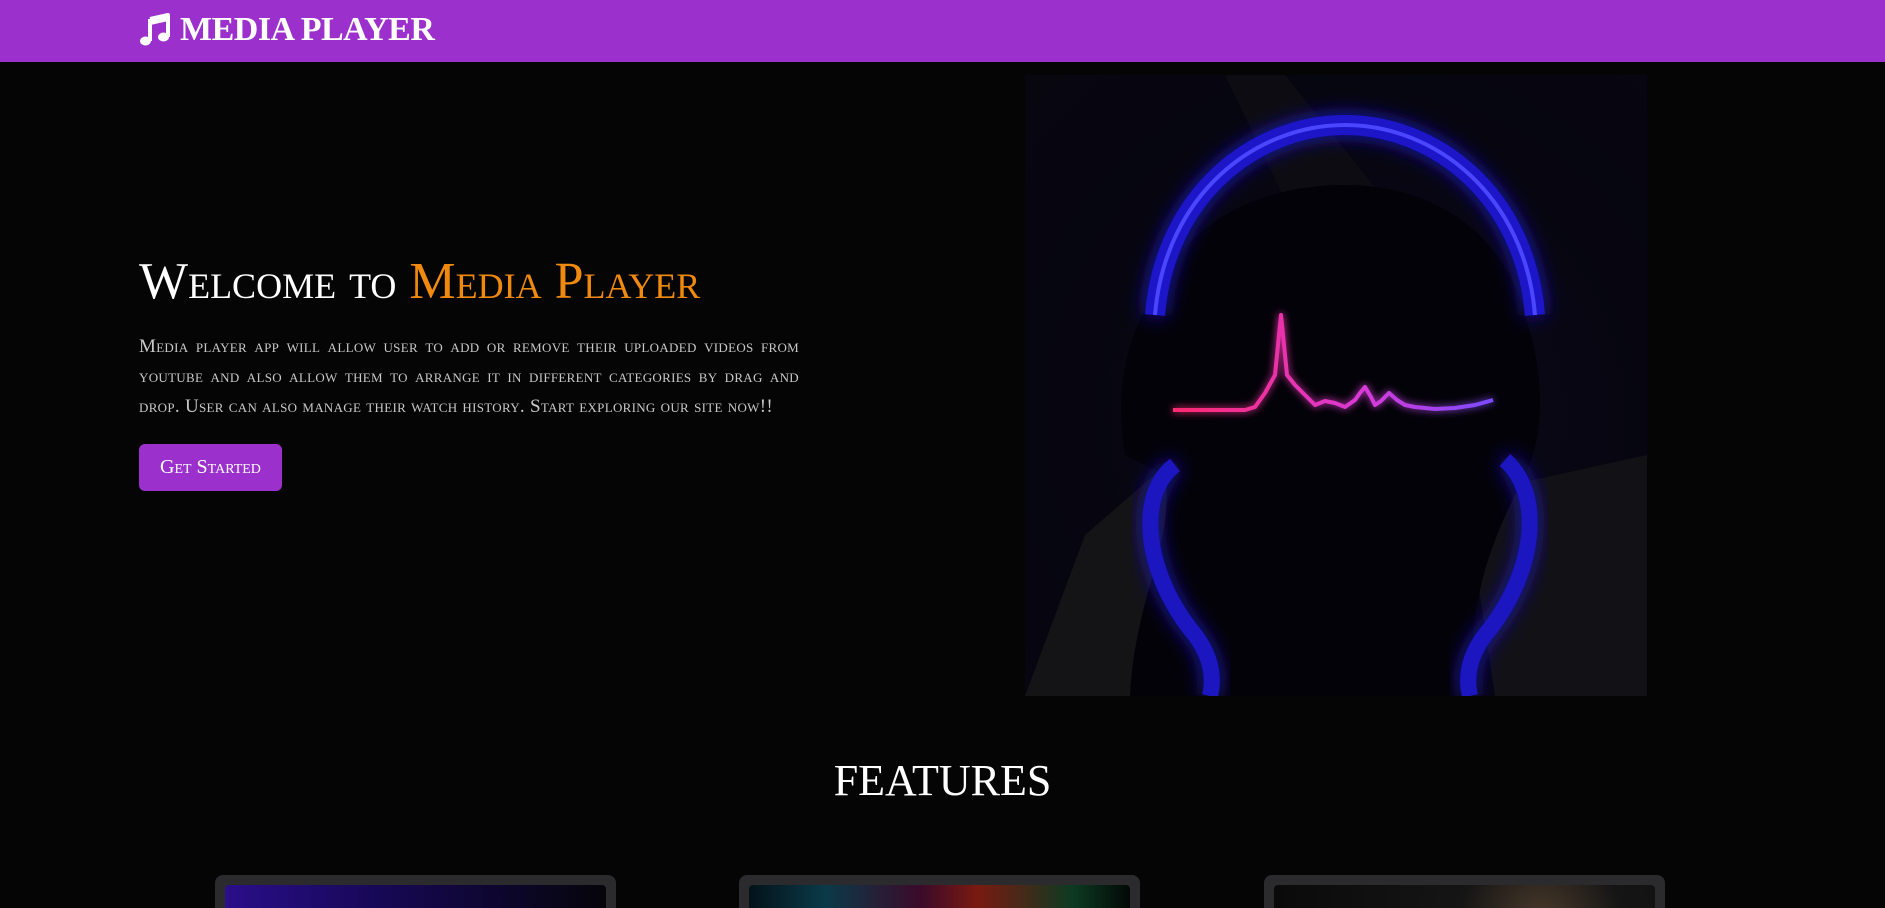 This screenshot has width=1885, height=908. I want to click on hero-title-prefix: Welcome to, so click(274, 281).